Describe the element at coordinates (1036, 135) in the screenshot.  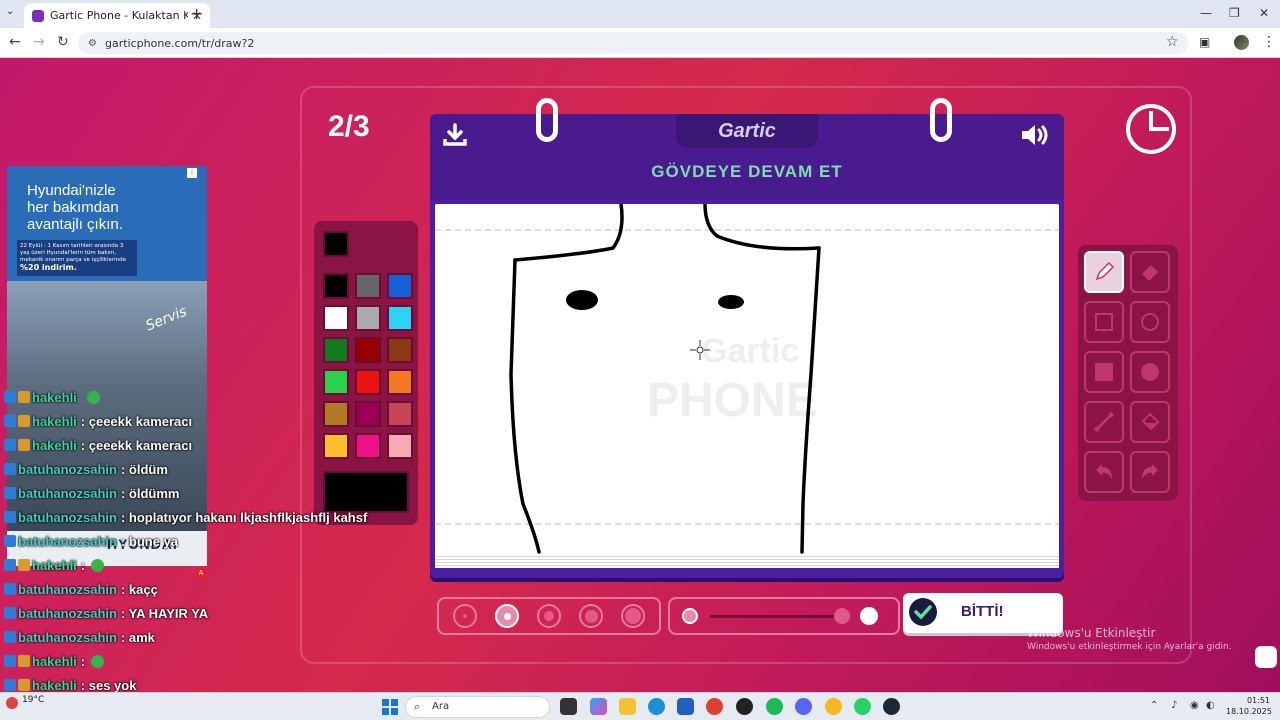
I see `sound-icon` at that location.